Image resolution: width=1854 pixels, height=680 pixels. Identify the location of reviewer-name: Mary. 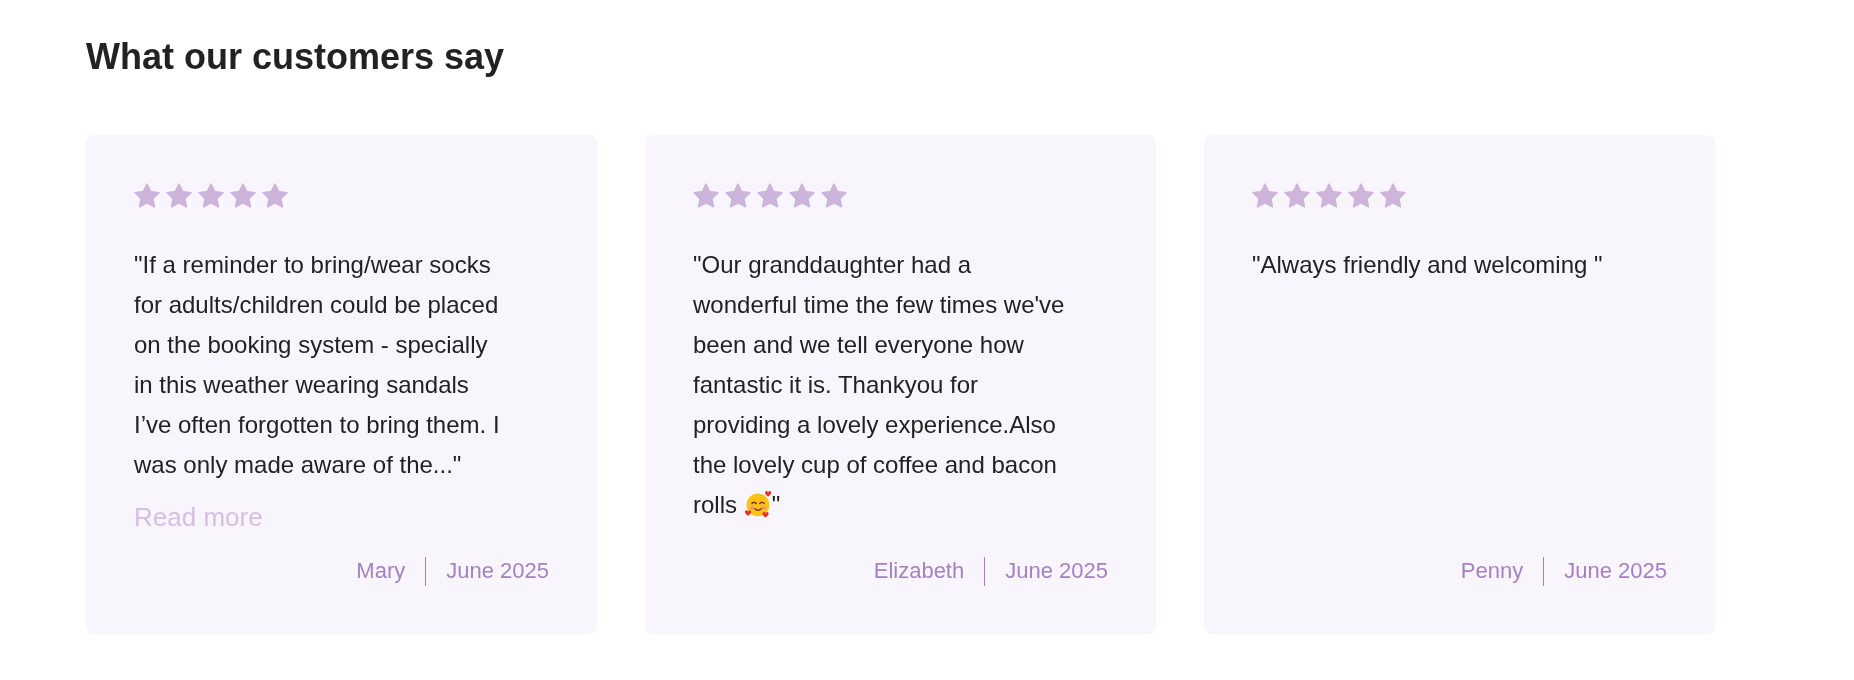
(381, 571).